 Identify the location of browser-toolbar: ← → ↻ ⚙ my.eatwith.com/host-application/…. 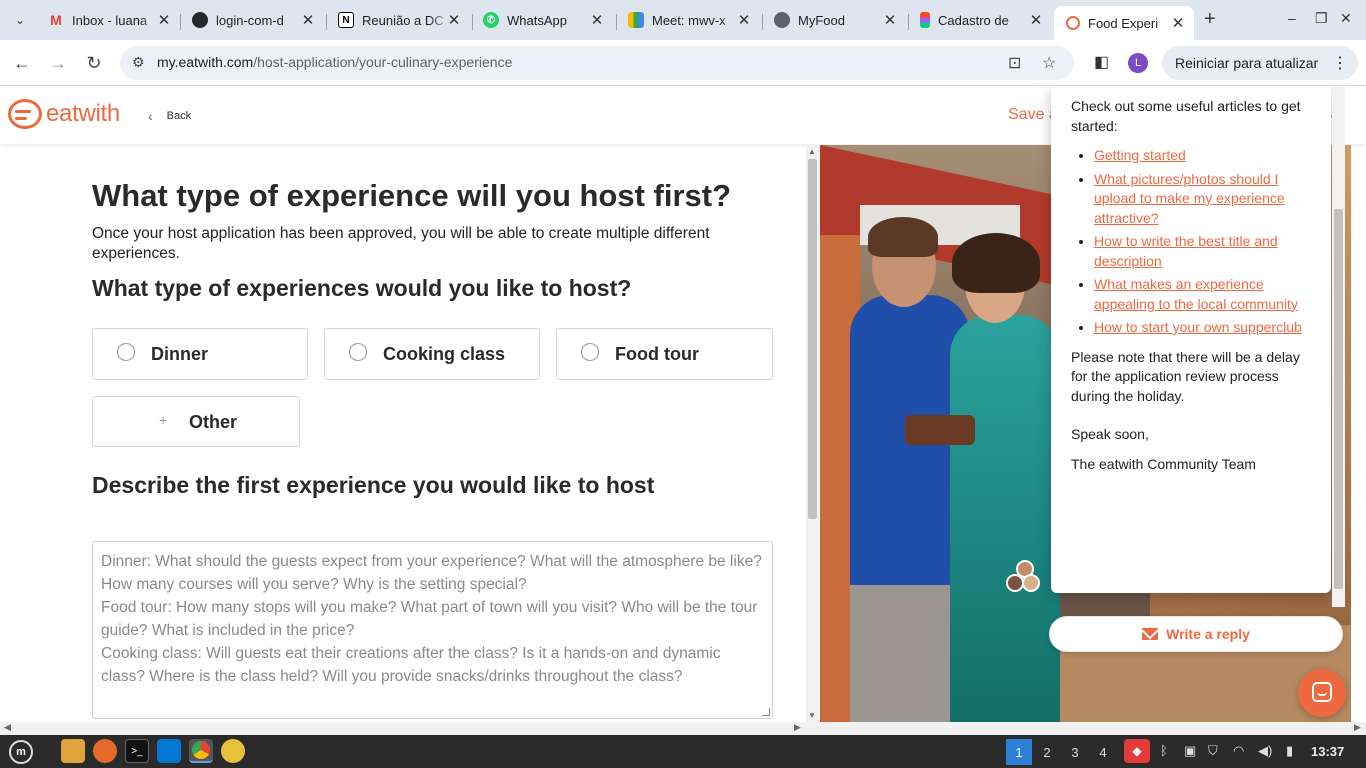
(683, 63).